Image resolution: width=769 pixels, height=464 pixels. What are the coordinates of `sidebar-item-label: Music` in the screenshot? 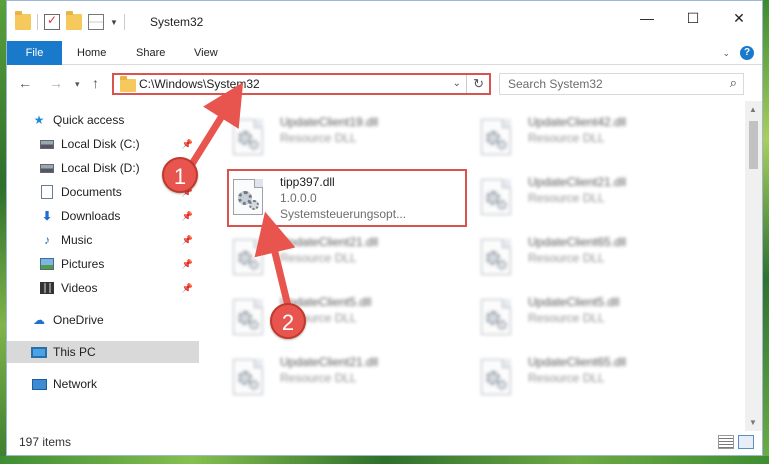 It's located at (77, 240).